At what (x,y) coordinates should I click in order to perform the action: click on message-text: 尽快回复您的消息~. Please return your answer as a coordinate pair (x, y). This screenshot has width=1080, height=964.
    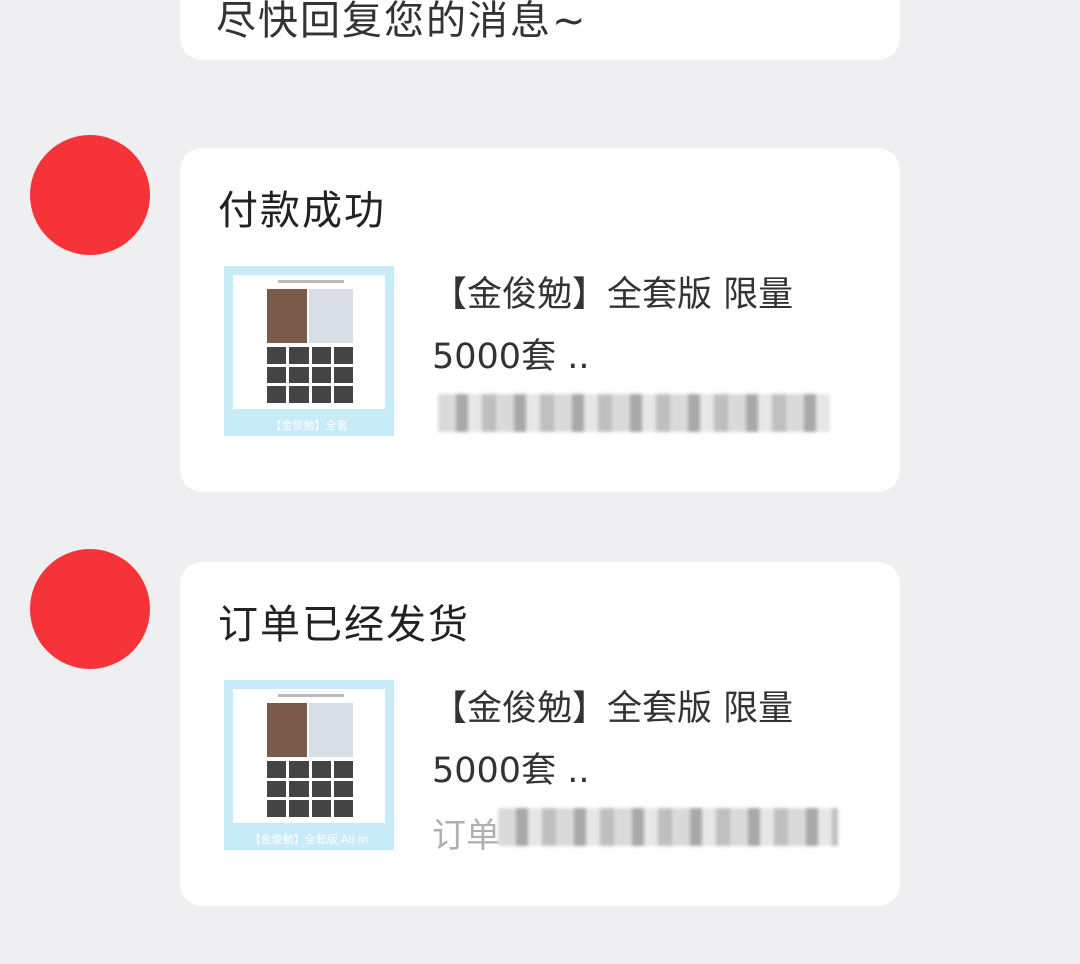
    Looking at the image, I should click on (402, 22).